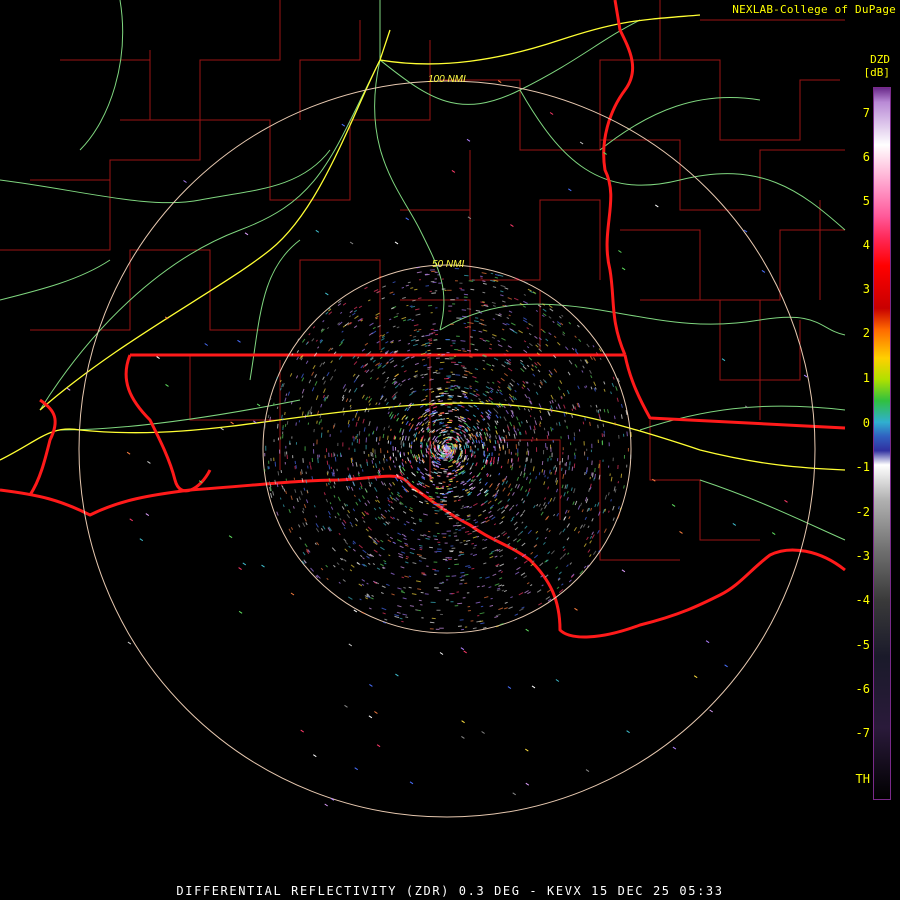 This screenshot has width=900, height=900. What do you see at coordinates (814, 9) in the screenshot?
I see `credit-label: NEXLAB-College of DuPage` at bounding box center [814, 9].